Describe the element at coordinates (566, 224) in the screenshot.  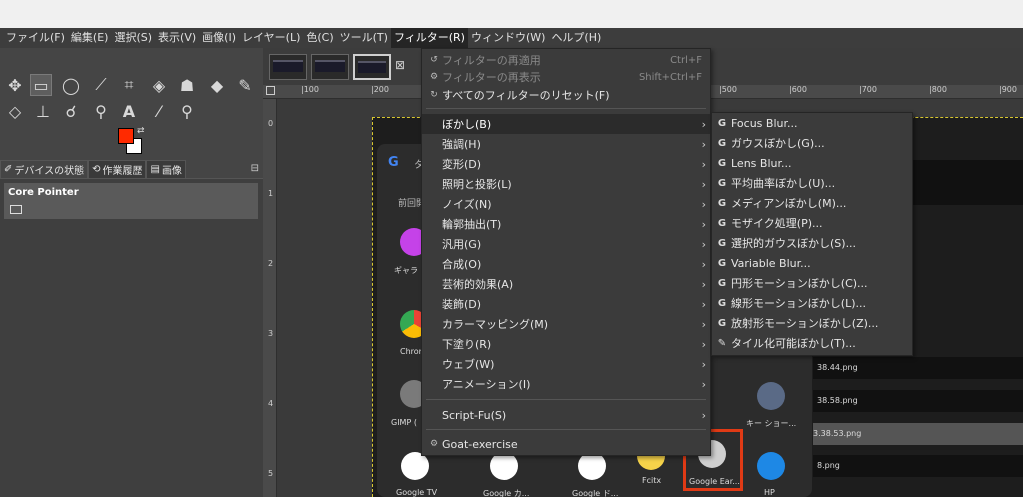
I see `menu-edge-detect: 輪郭抽出(T) ›` at that location.